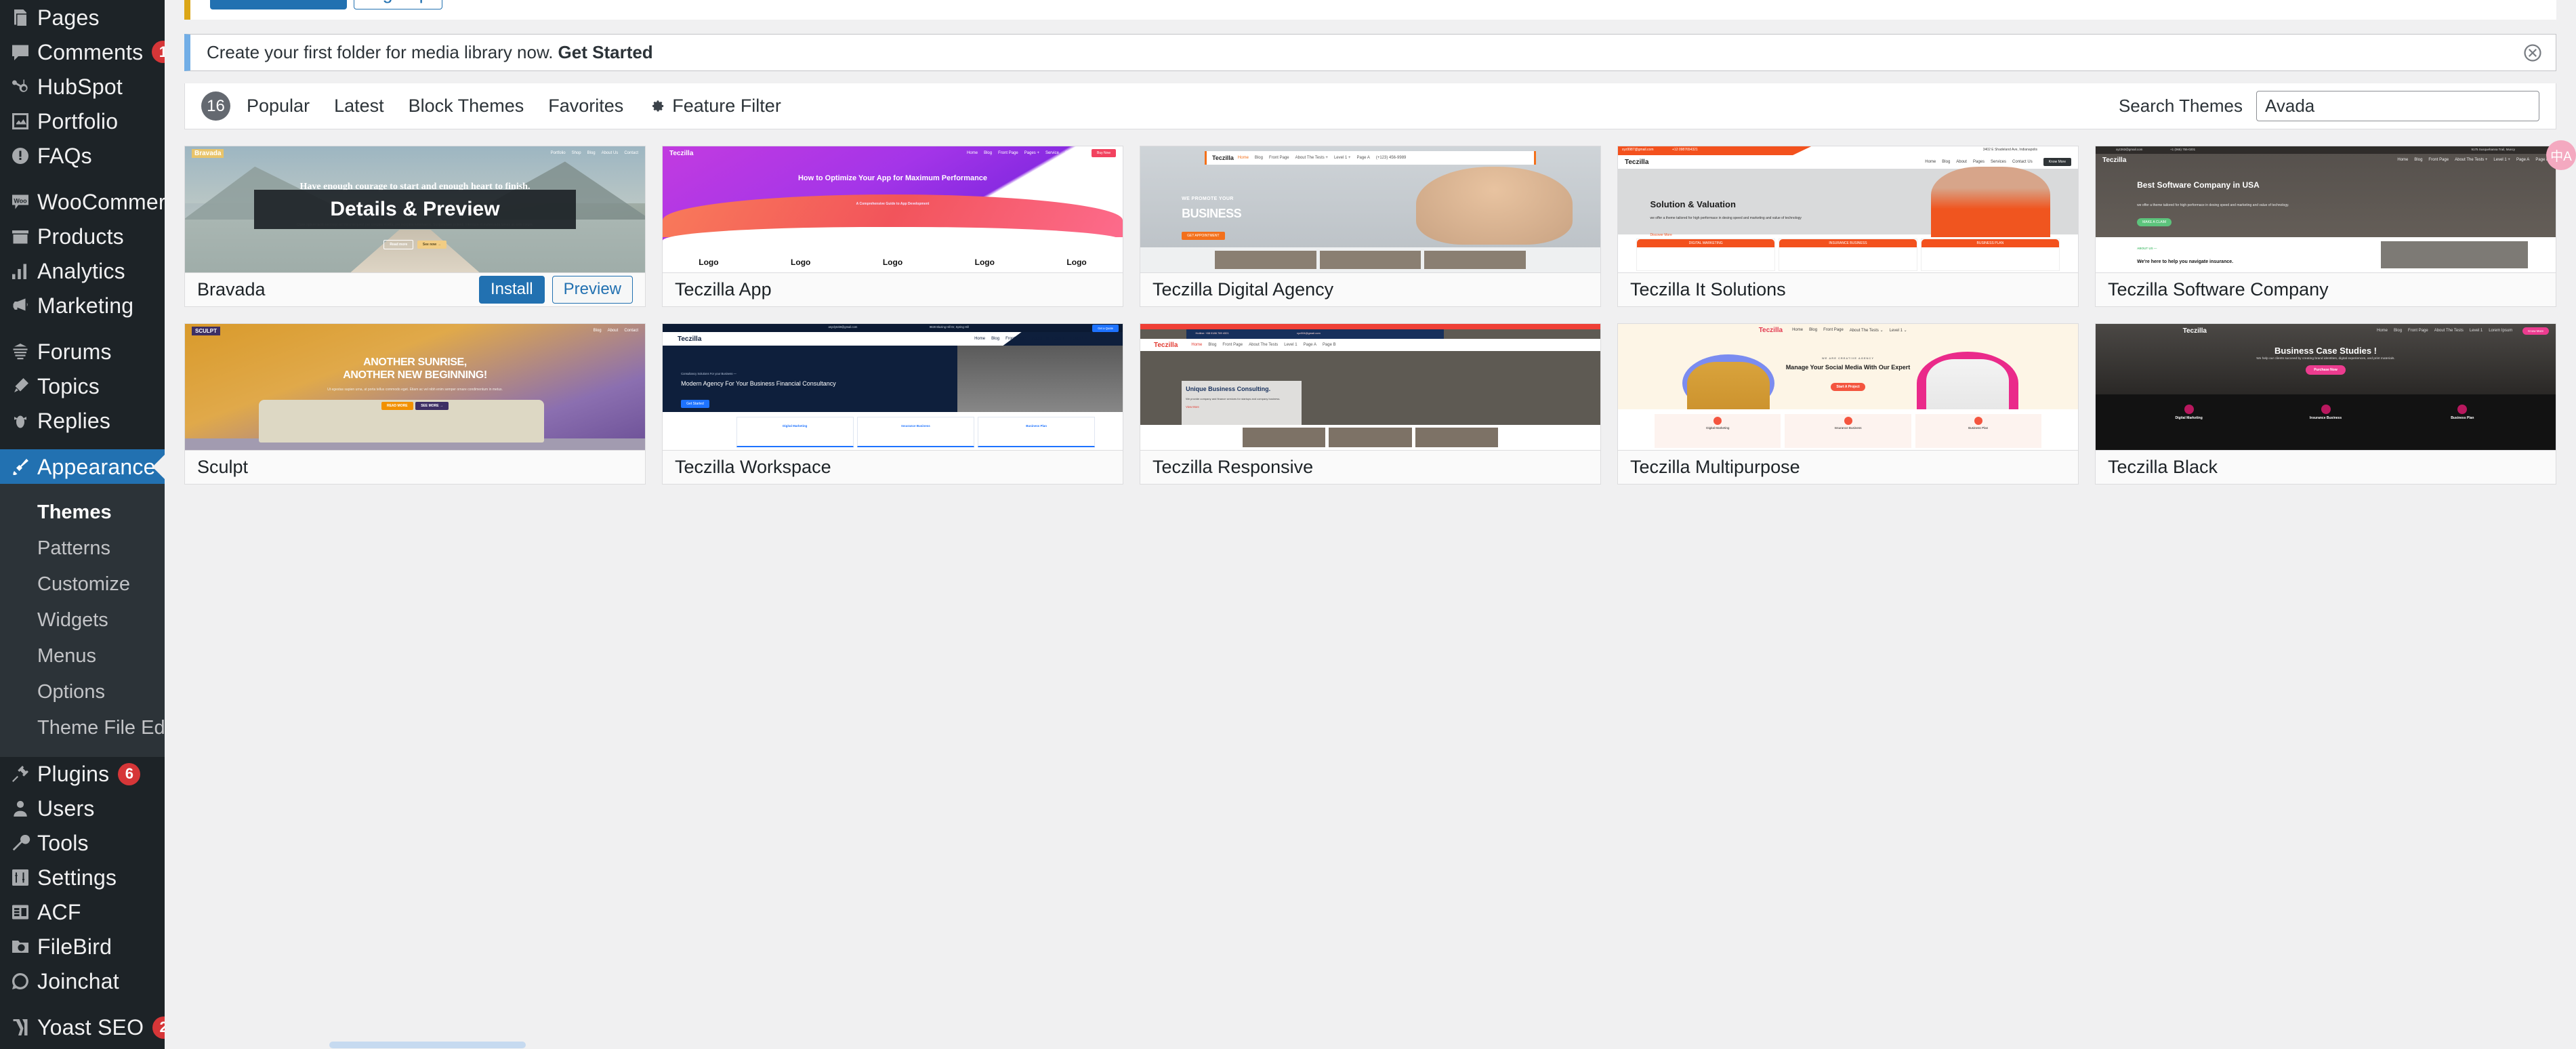 This screenshot has height=1049, width=2576. I want to click on preview-card-title: INSURANCE BUSINESS, so click(1848, 243).